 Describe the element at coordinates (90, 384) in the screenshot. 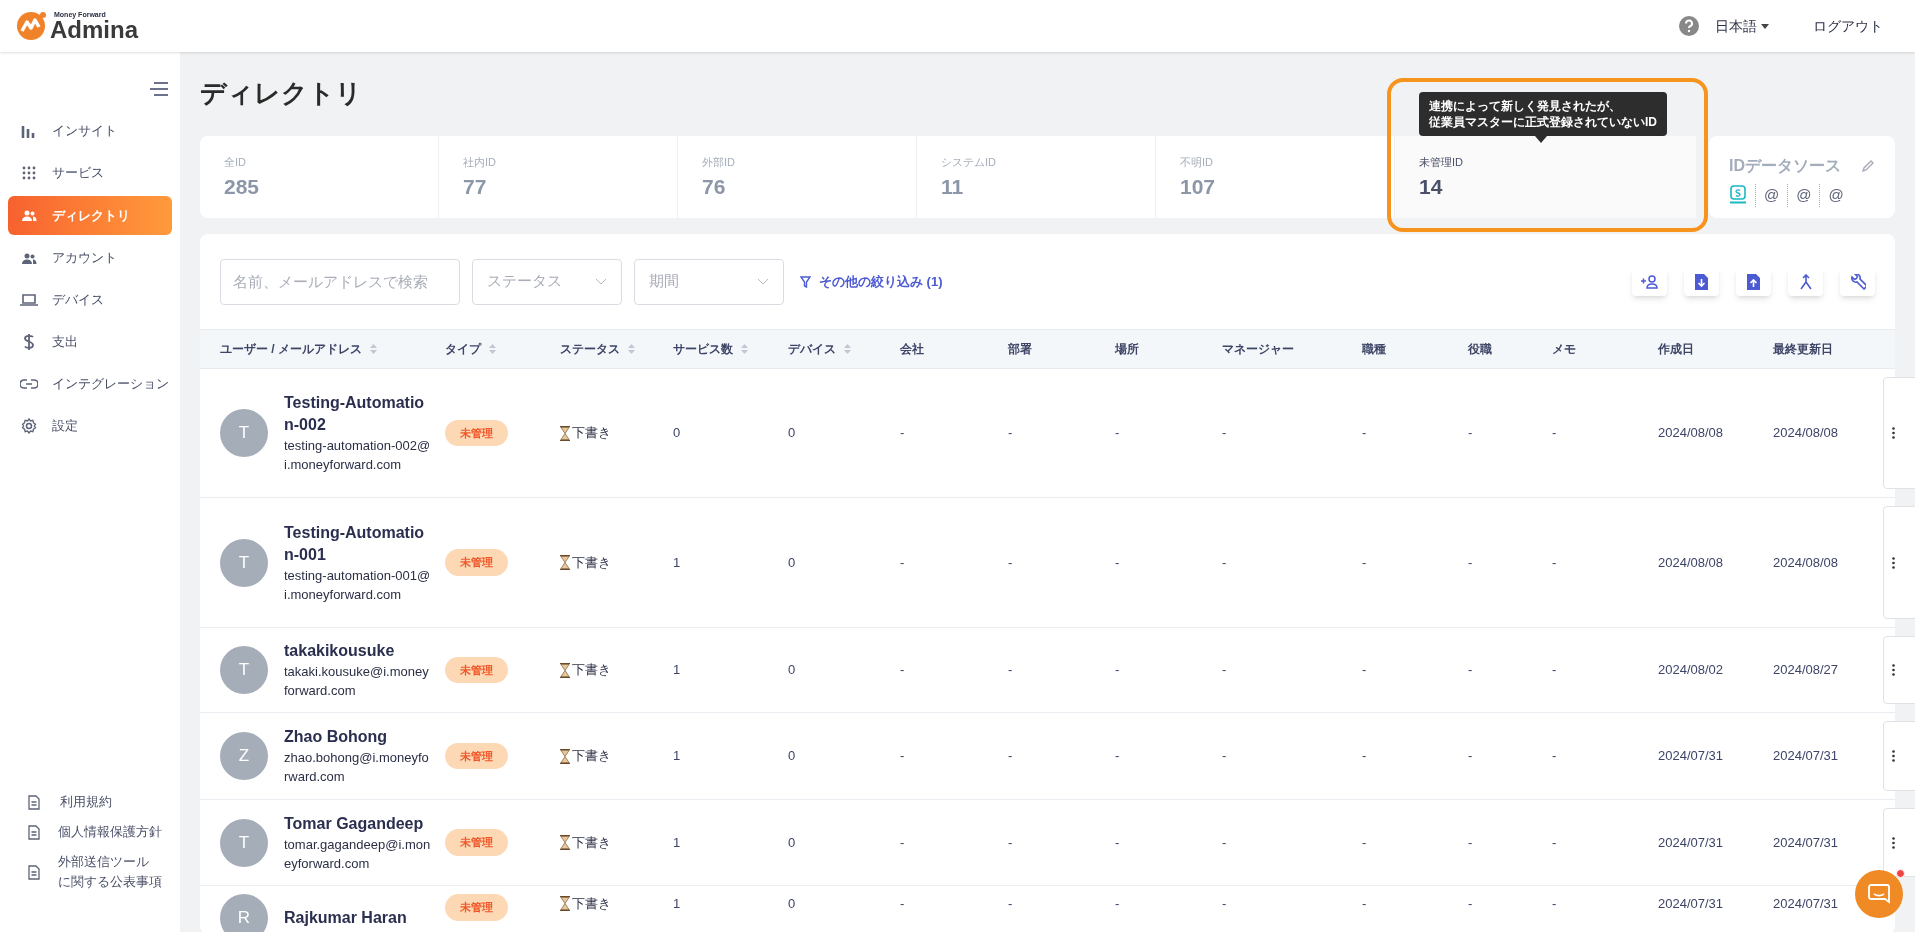

I see `sidebar-item: インテグレーション` at that location.